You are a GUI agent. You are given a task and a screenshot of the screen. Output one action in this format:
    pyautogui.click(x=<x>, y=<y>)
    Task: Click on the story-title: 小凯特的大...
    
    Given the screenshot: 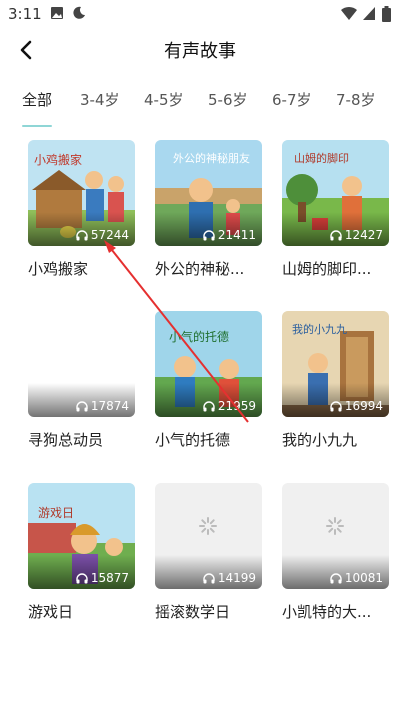 What is the action you would take?
    pyautogui.click(x=326, y=611)
    